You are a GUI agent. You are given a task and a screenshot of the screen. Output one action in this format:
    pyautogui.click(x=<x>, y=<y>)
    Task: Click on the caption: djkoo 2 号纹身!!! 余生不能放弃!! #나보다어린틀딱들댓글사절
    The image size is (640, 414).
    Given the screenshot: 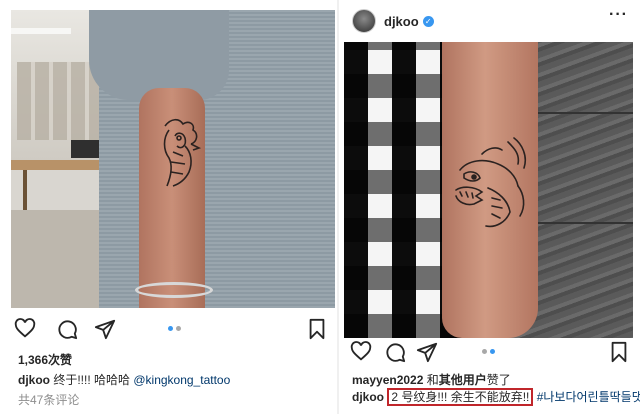 What is the action you would take?
    pyautogui.click(x=496, y=397)
    